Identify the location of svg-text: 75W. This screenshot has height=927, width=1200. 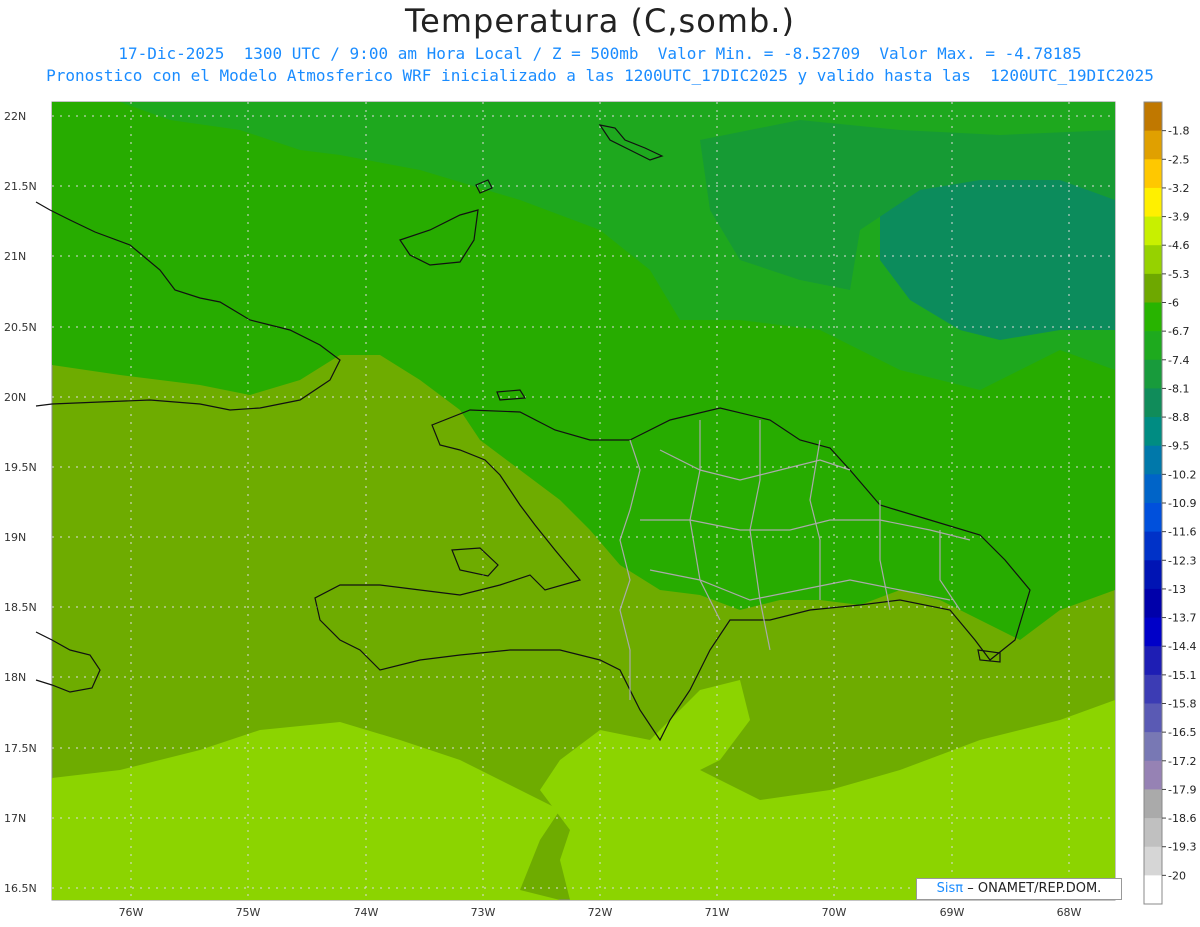
(248, 912).